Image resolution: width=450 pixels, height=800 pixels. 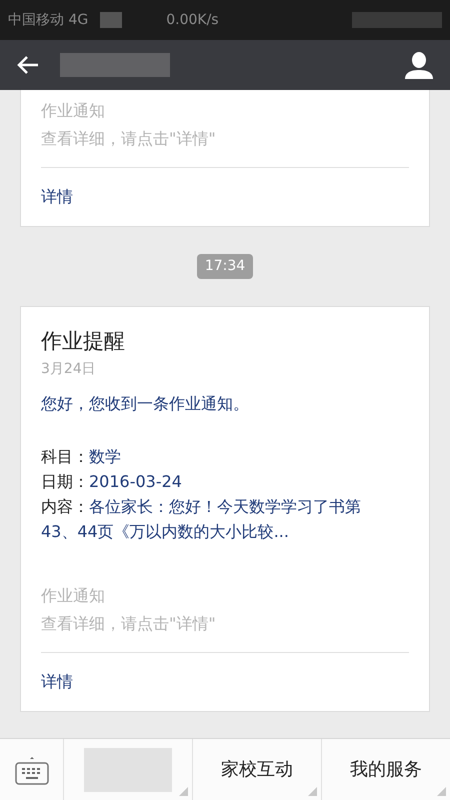 What do you see at coordinates (83, 341) in the screenshot?
I see `card-title: 作业提醒` at bounding box center [83, 341].